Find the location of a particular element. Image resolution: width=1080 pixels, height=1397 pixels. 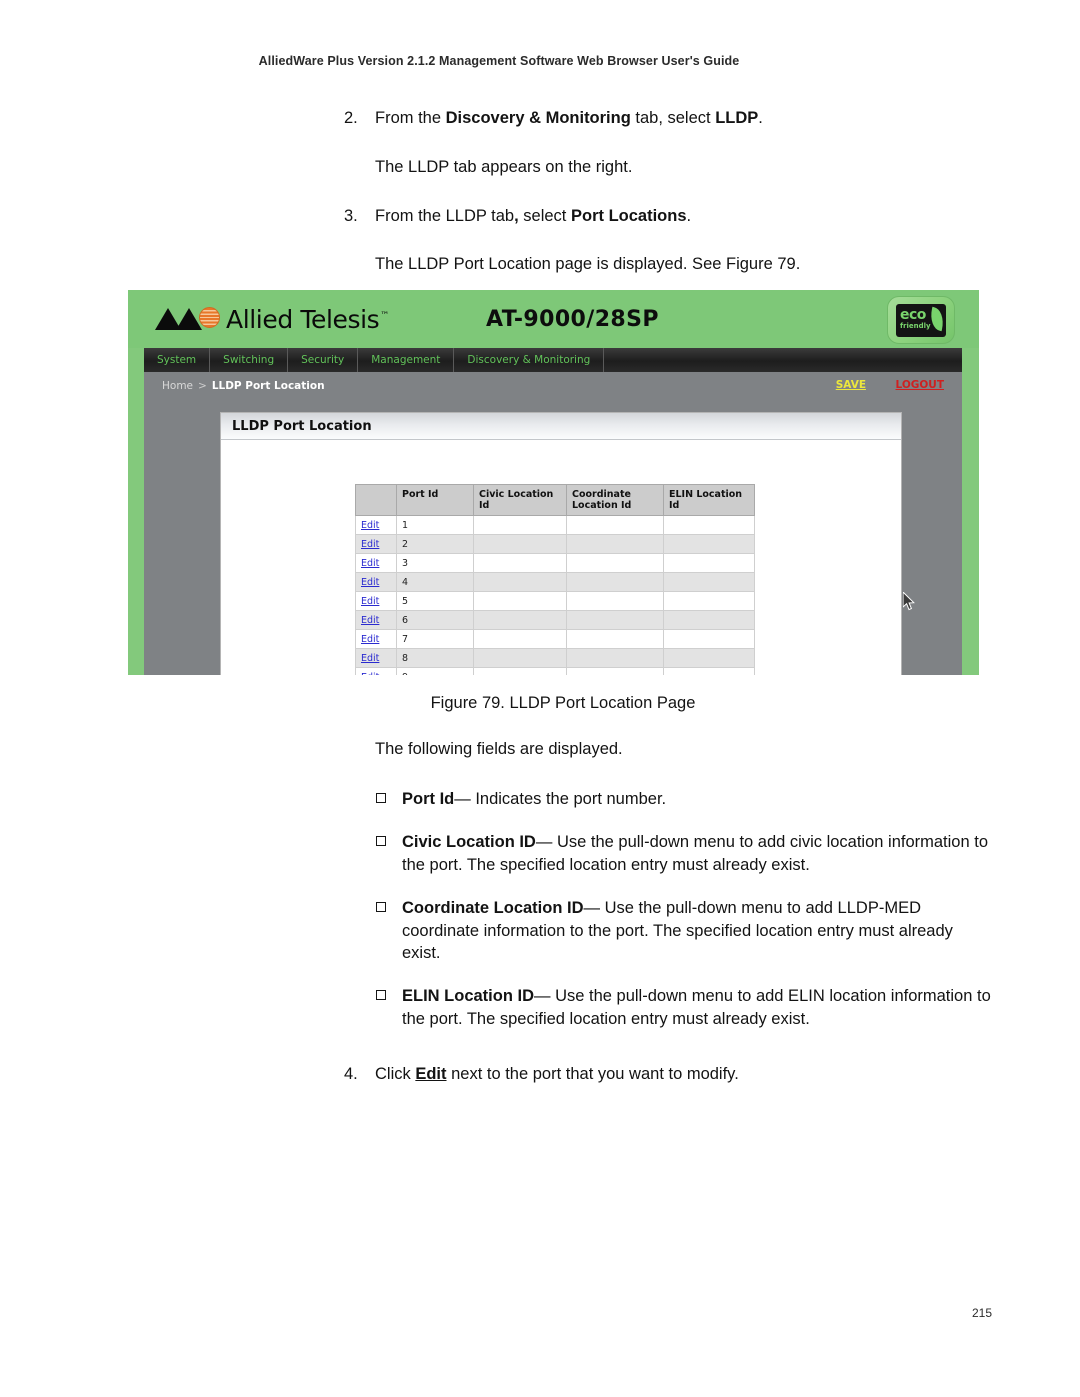

row-6-elin is located at coordinates (709, 620).